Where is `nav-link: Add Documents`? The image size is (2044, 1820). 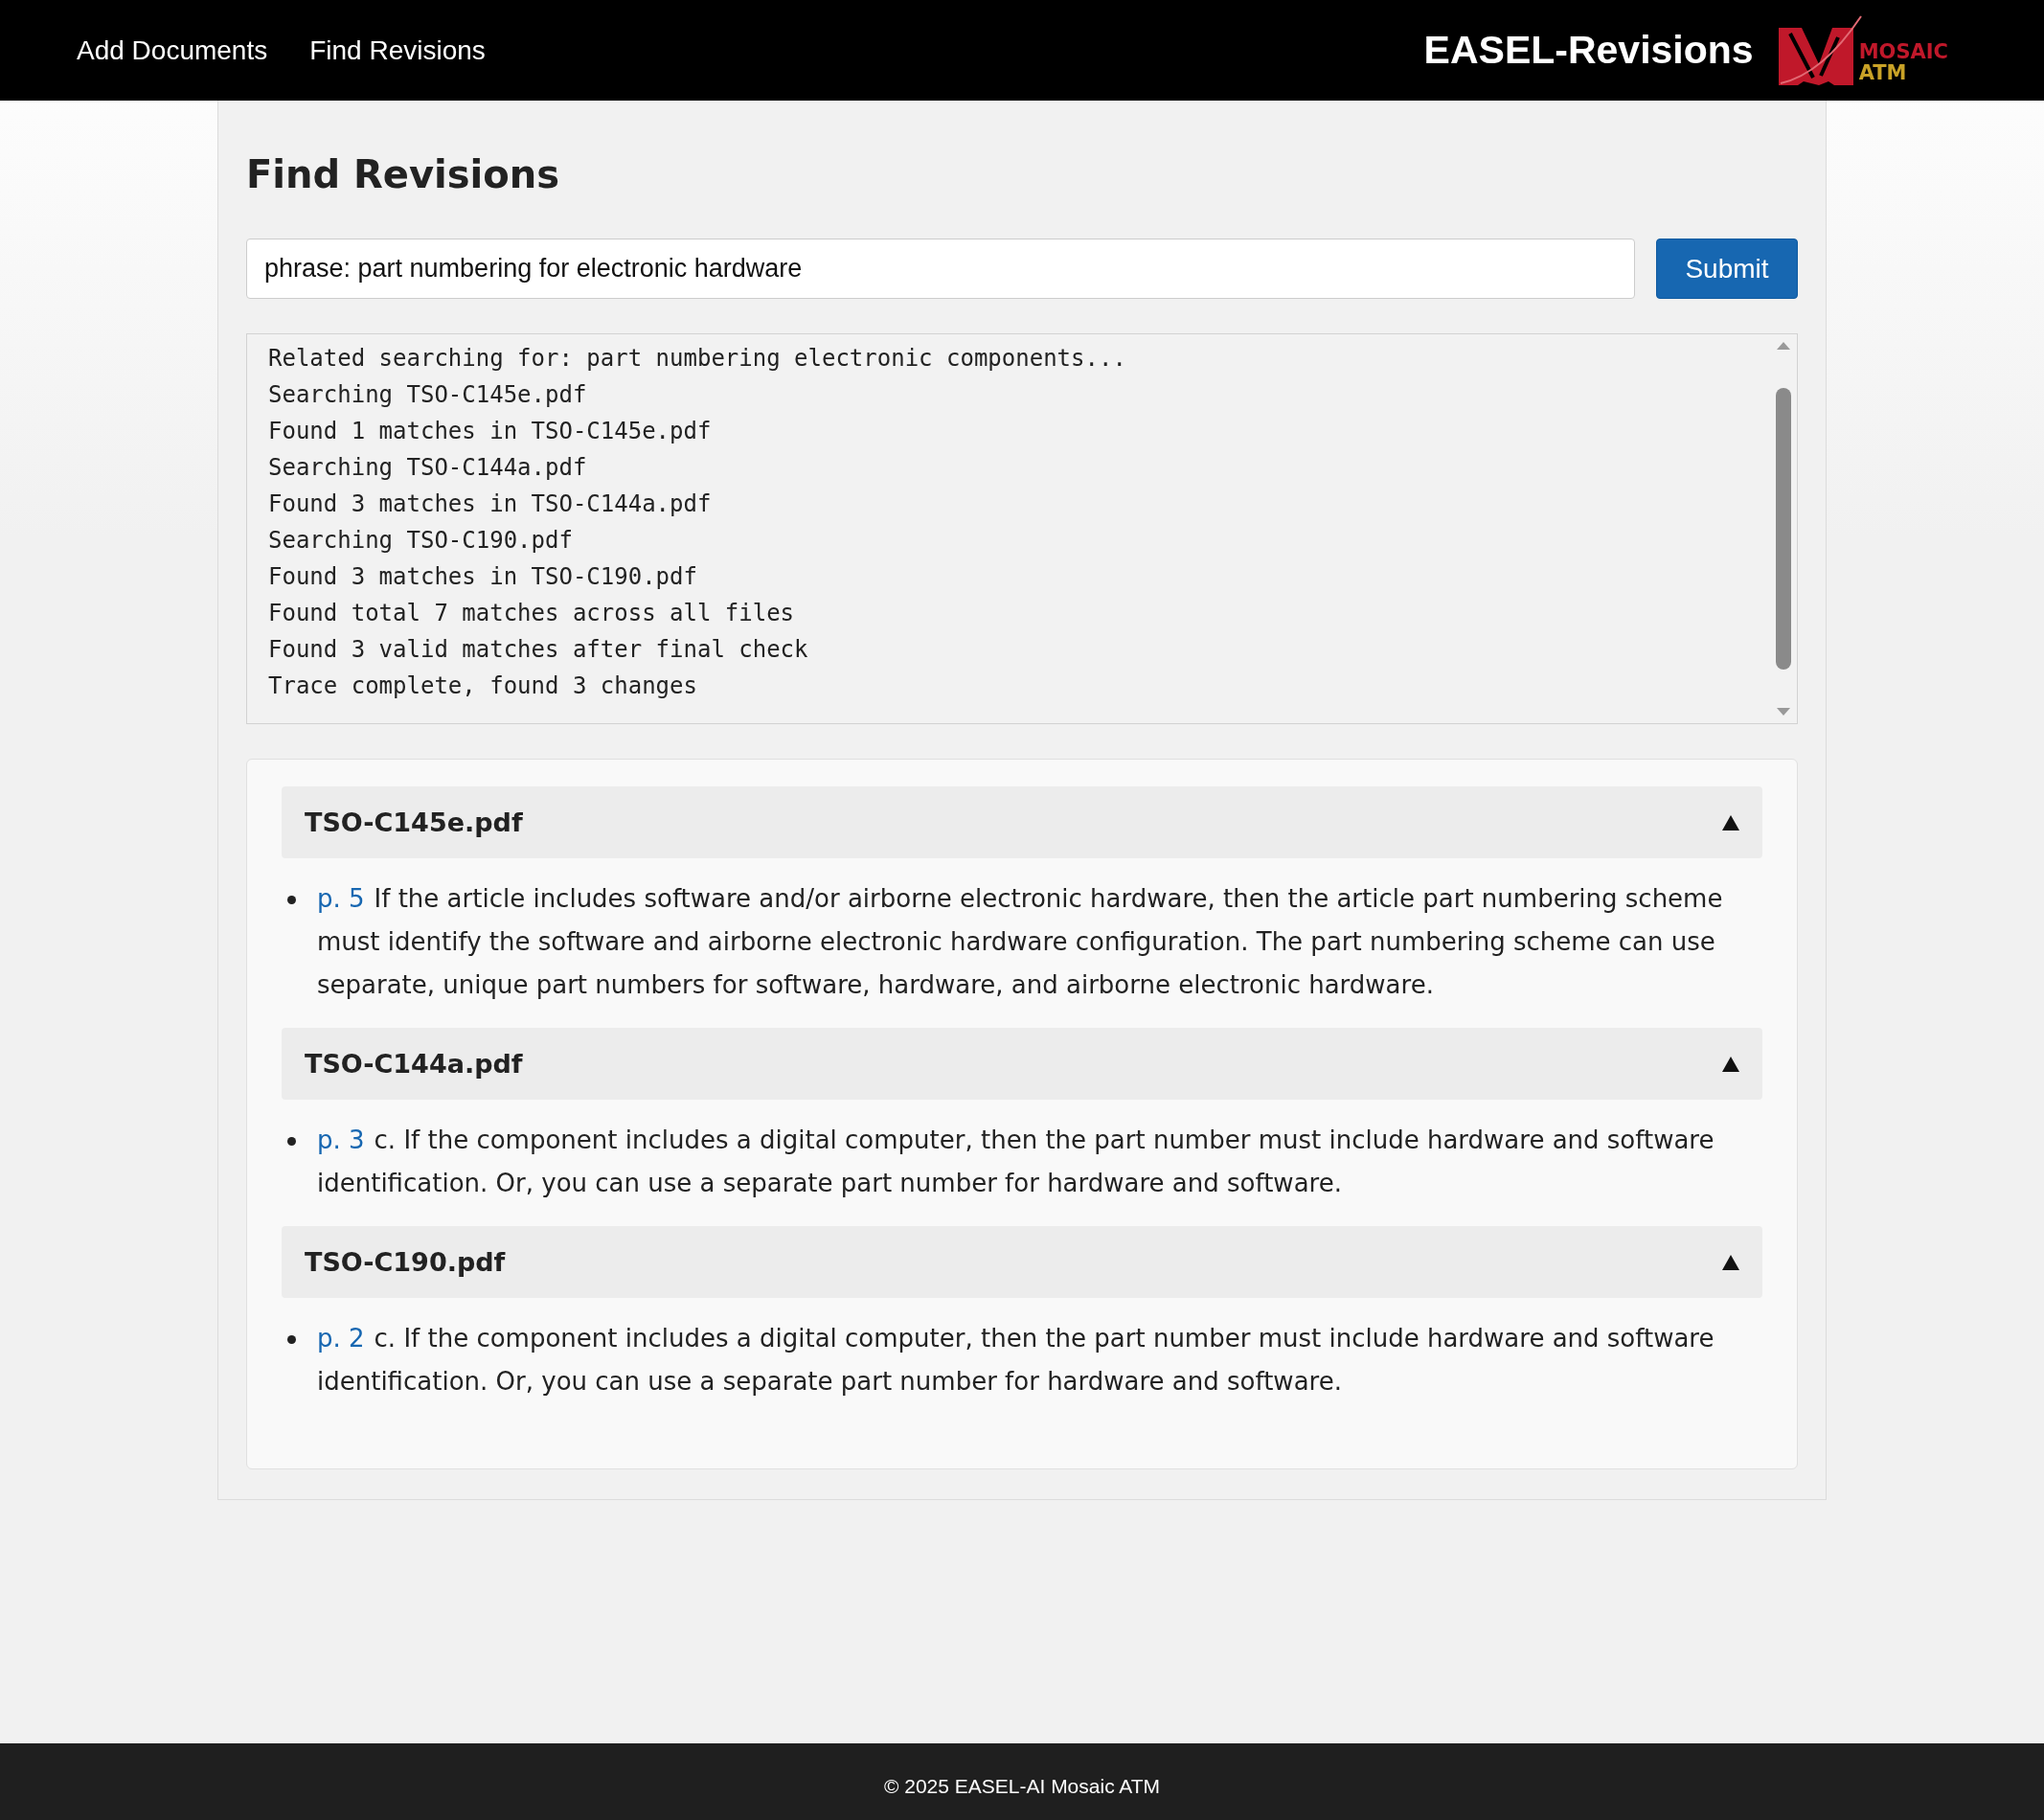 nav-link: Add Documents is located at coordinates (172, 50).